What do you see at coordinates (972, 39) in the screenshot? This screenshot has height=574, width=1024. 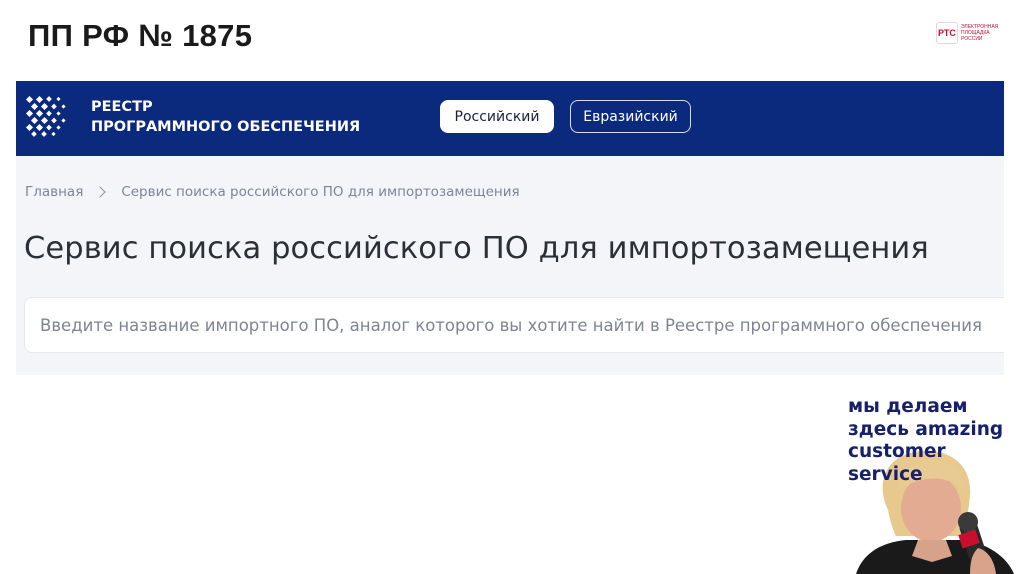 I see `rts-logo-line: РОССИИ` at bounding box center [972, 39].